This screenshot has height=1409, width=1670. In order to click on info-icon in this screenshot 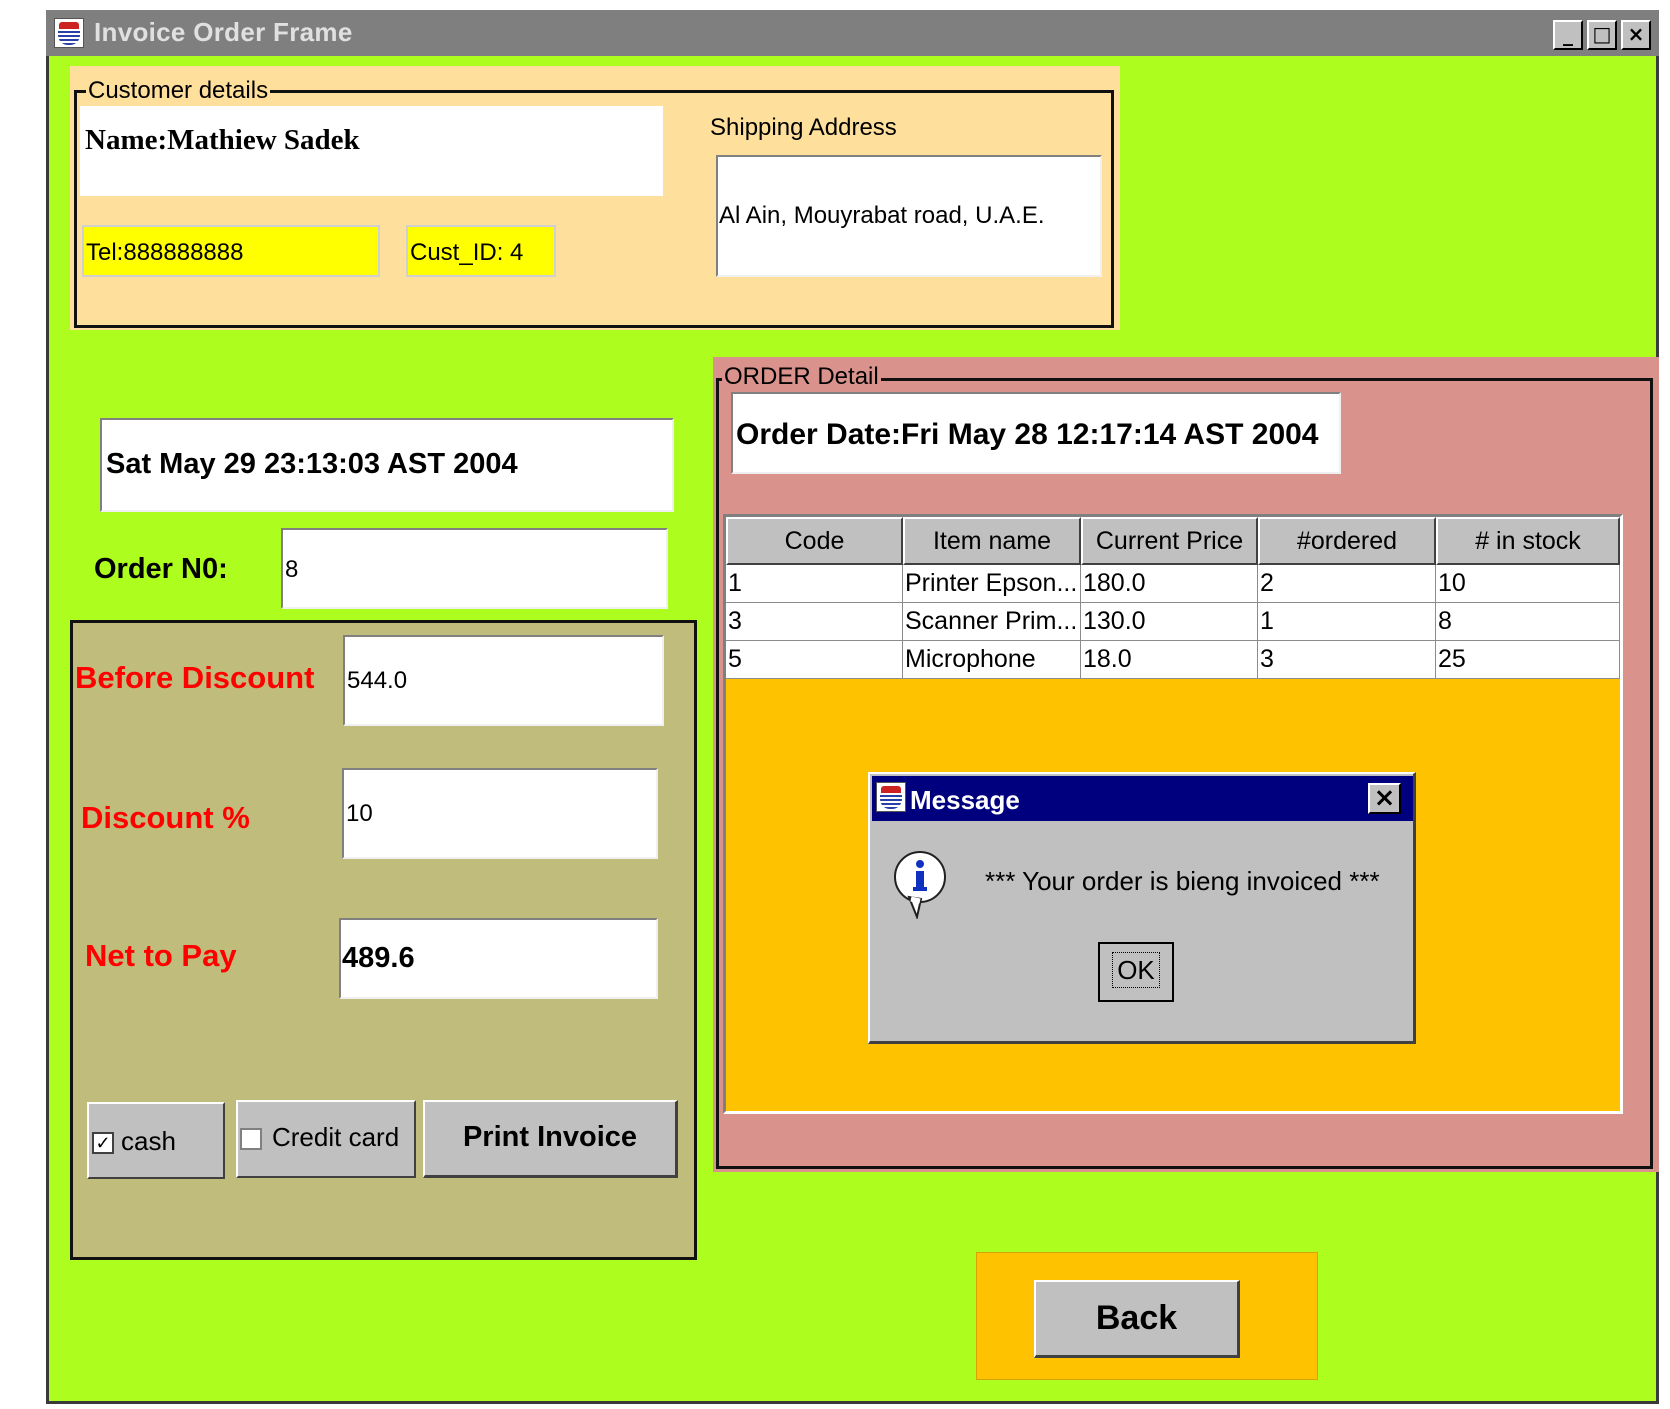, I will do `click(920, 885)`.